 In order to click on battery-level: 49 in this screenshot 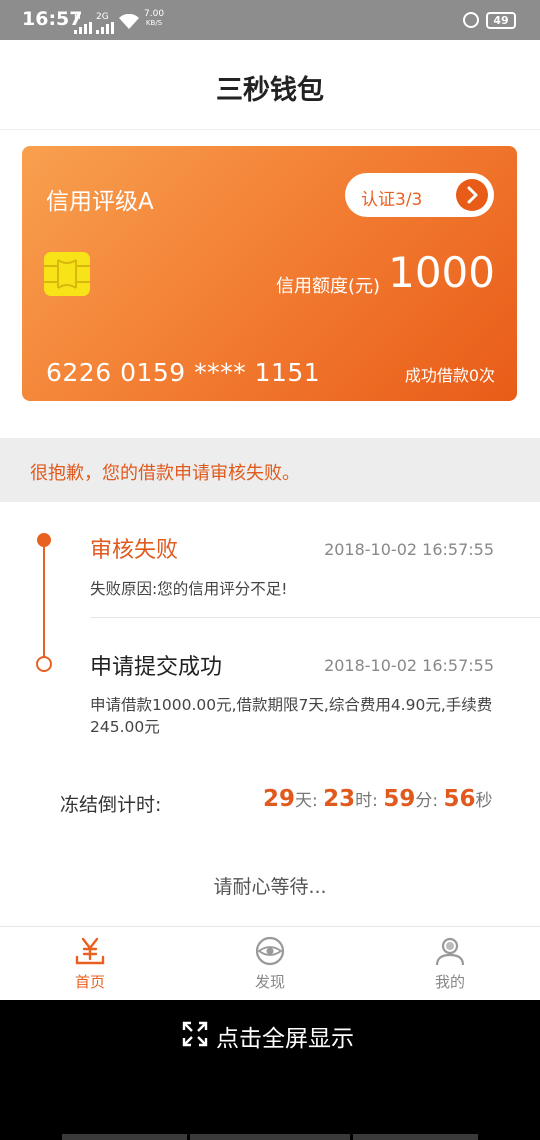, I will do `click(501, 20)`.